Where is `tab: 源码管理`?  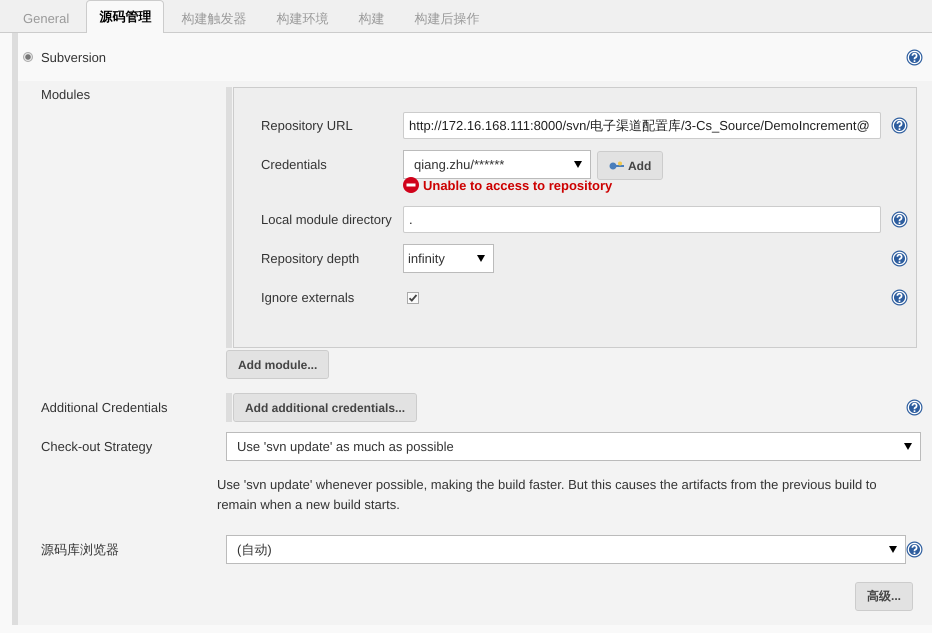 tab: 源码管理 is located at coordinates (125, 16).